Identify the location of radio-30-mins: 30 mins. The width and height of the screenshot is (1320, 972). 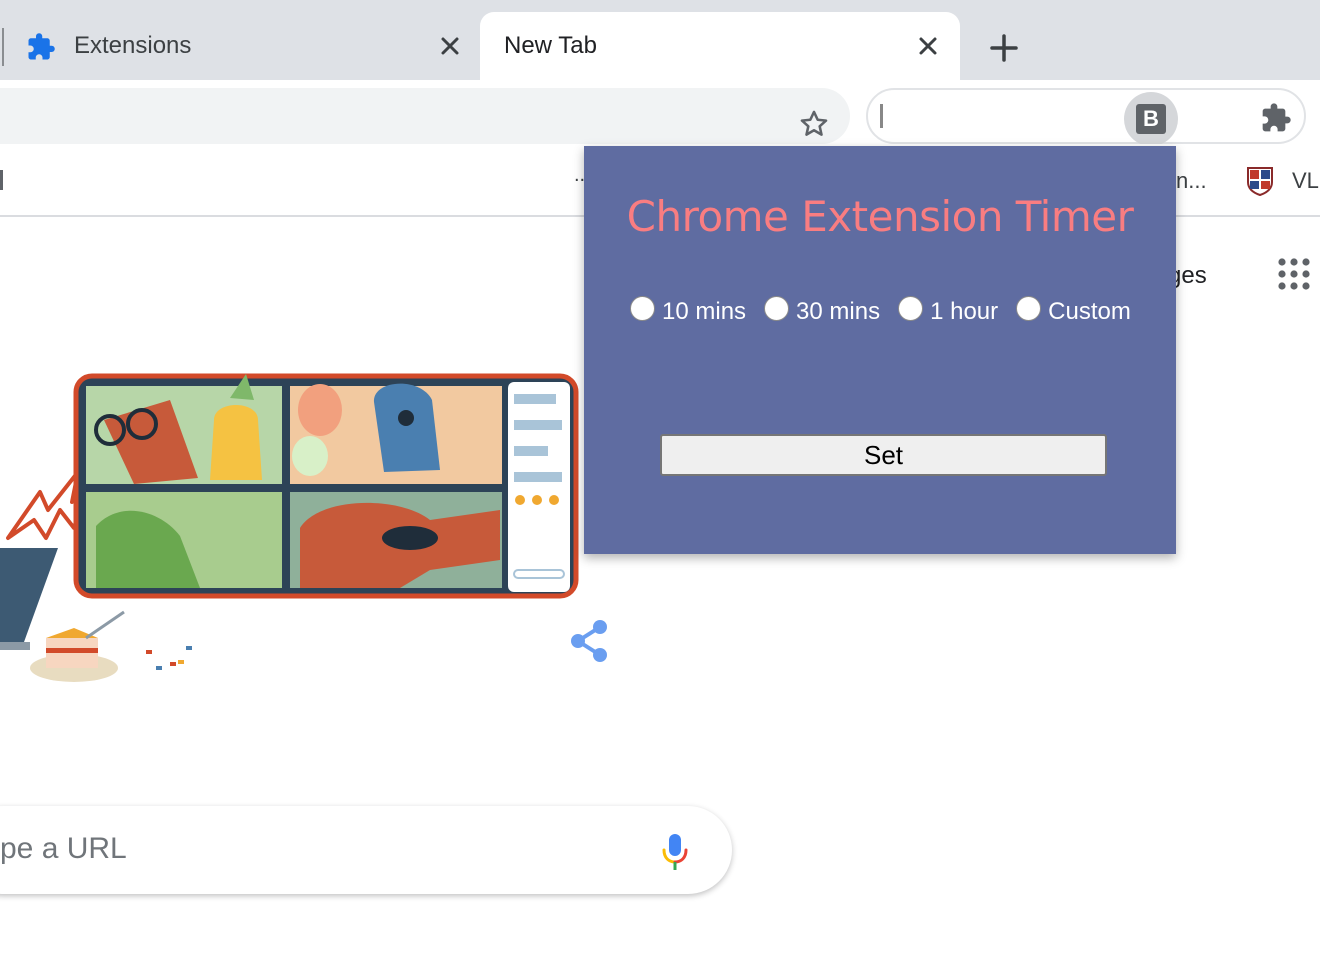
(822, 310).